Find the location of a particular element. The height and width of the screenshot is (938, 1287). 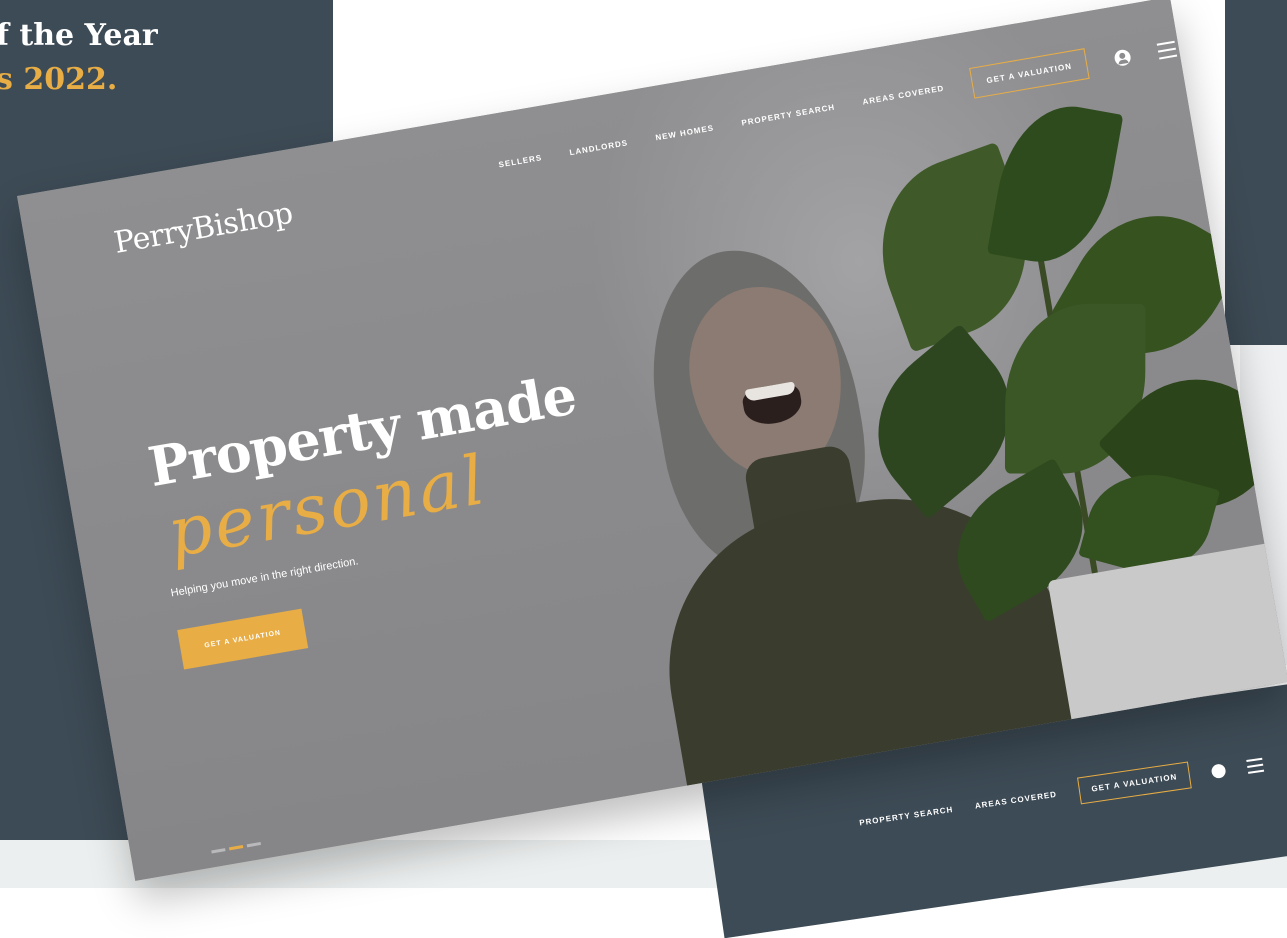

nav-property-search: PROPERTY SEARCH is located at coordinates (788, 115).